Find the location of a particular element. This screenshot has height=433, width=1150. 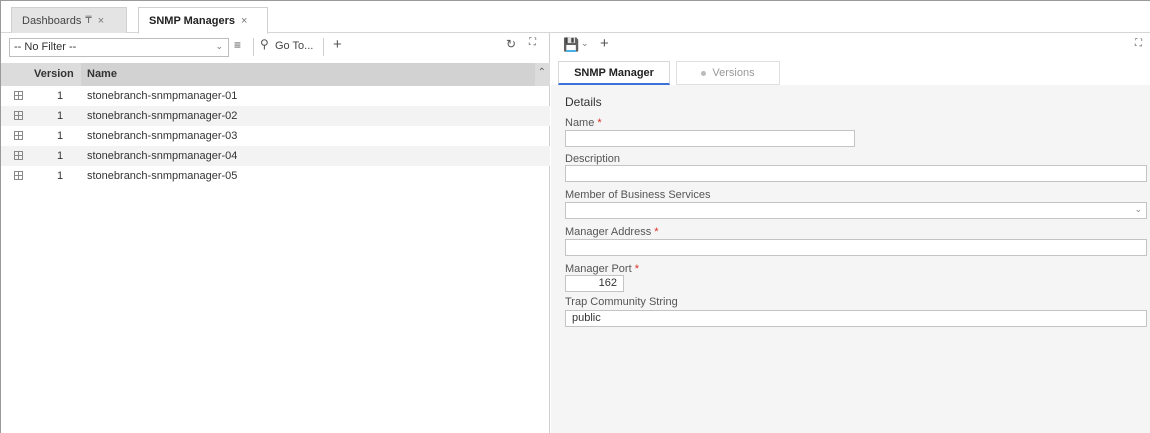

tab-snmp-manager: SNMP Manager is located at coordinates (614, 73).